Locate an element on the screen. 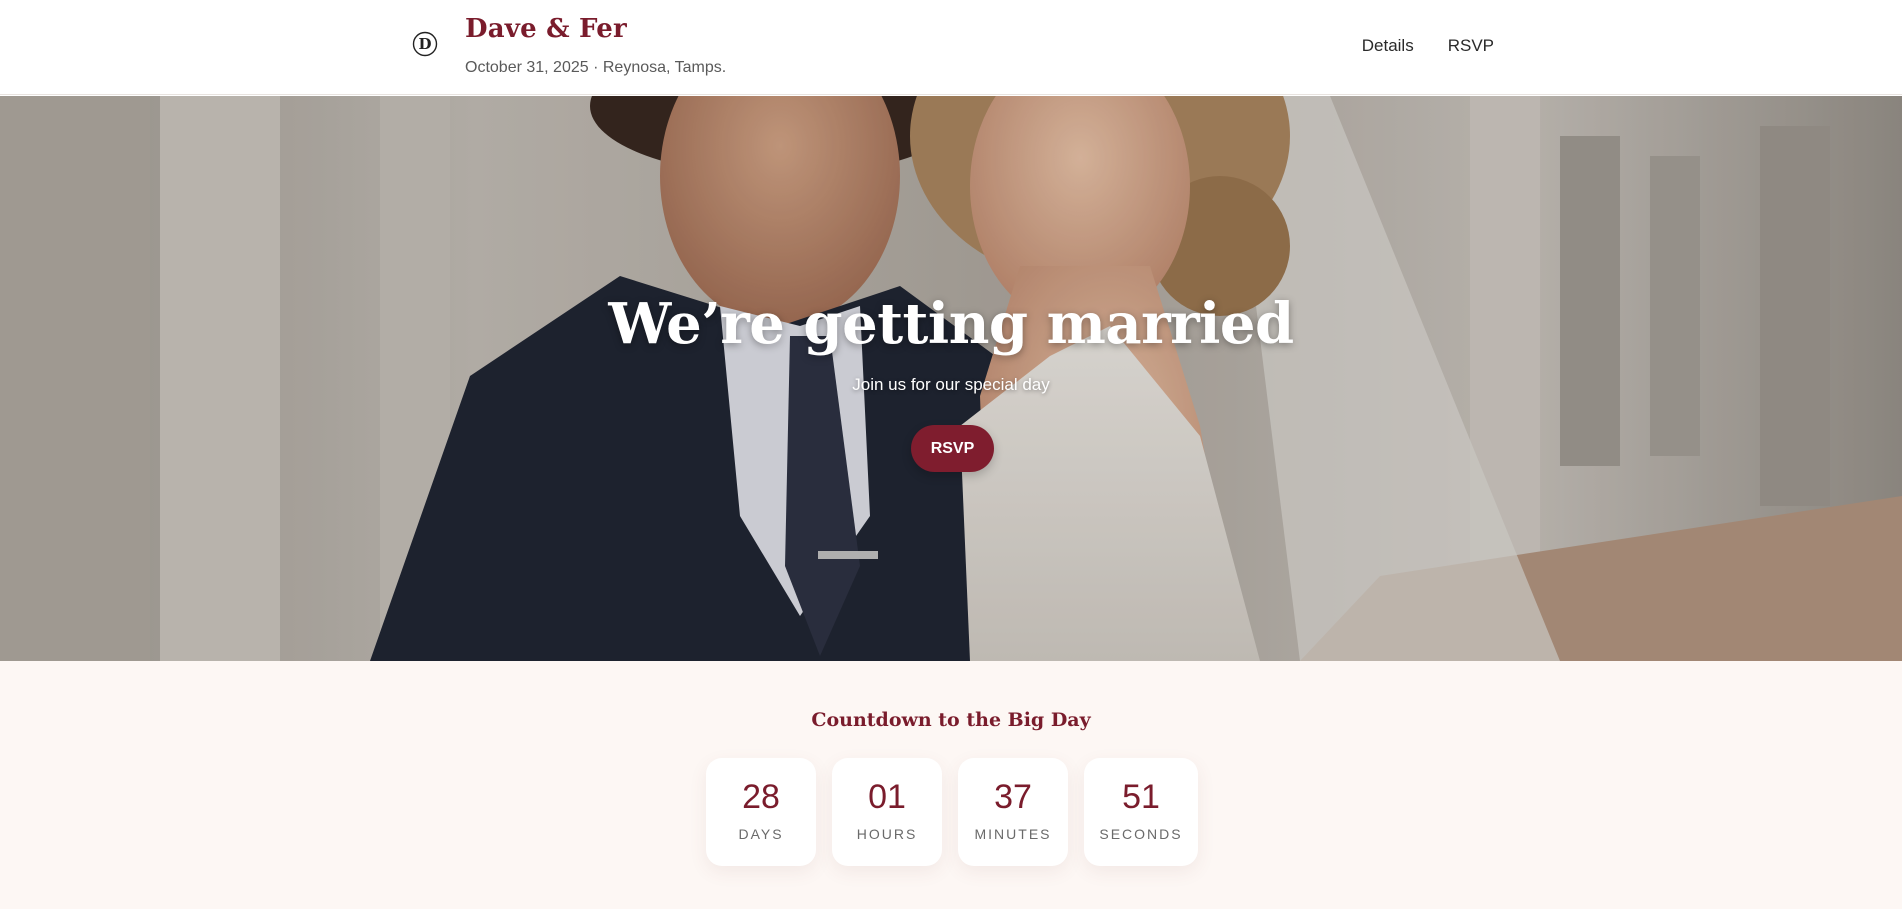 This screenshot has height=909, width=1902. countdown-label: HOURS is located at coordinates (887, 834).